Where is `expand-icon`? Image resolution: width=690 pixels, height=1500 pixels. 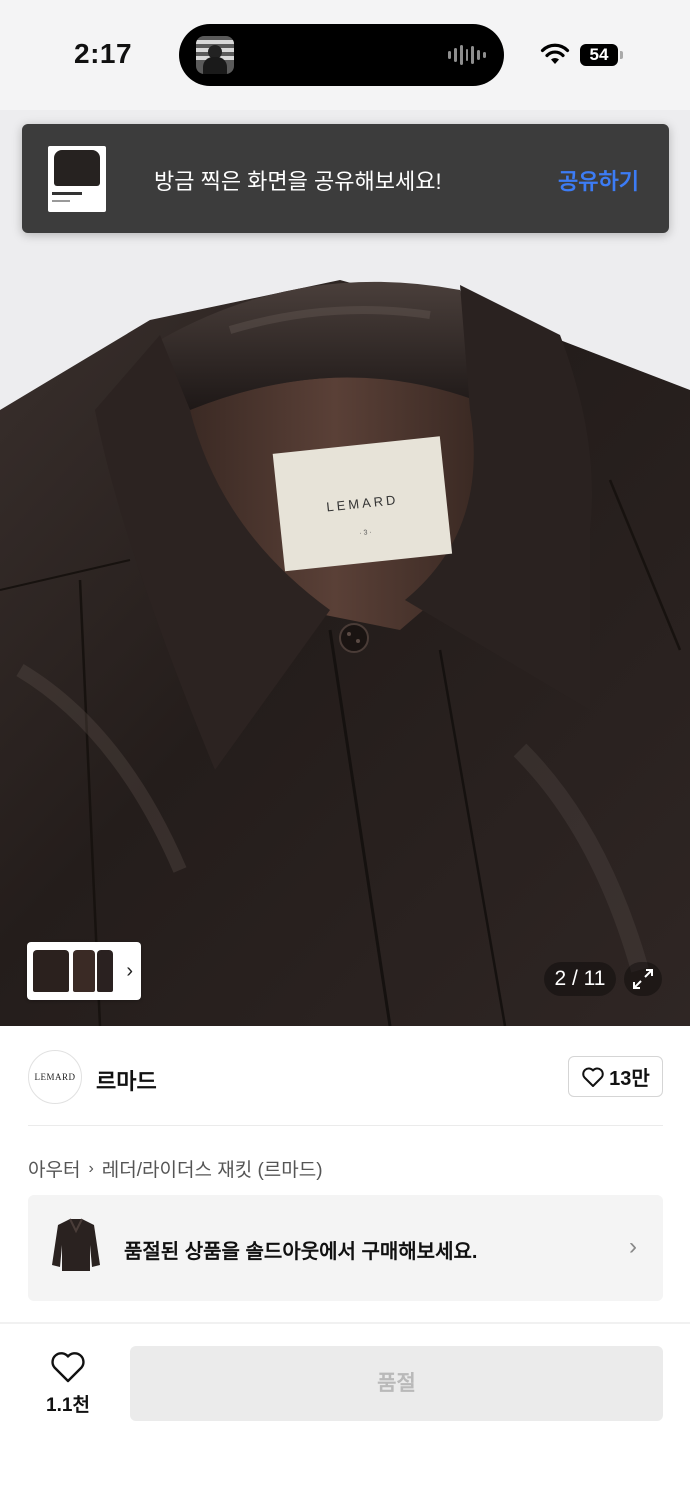 expand-icon is located at coordinates (643, 979).